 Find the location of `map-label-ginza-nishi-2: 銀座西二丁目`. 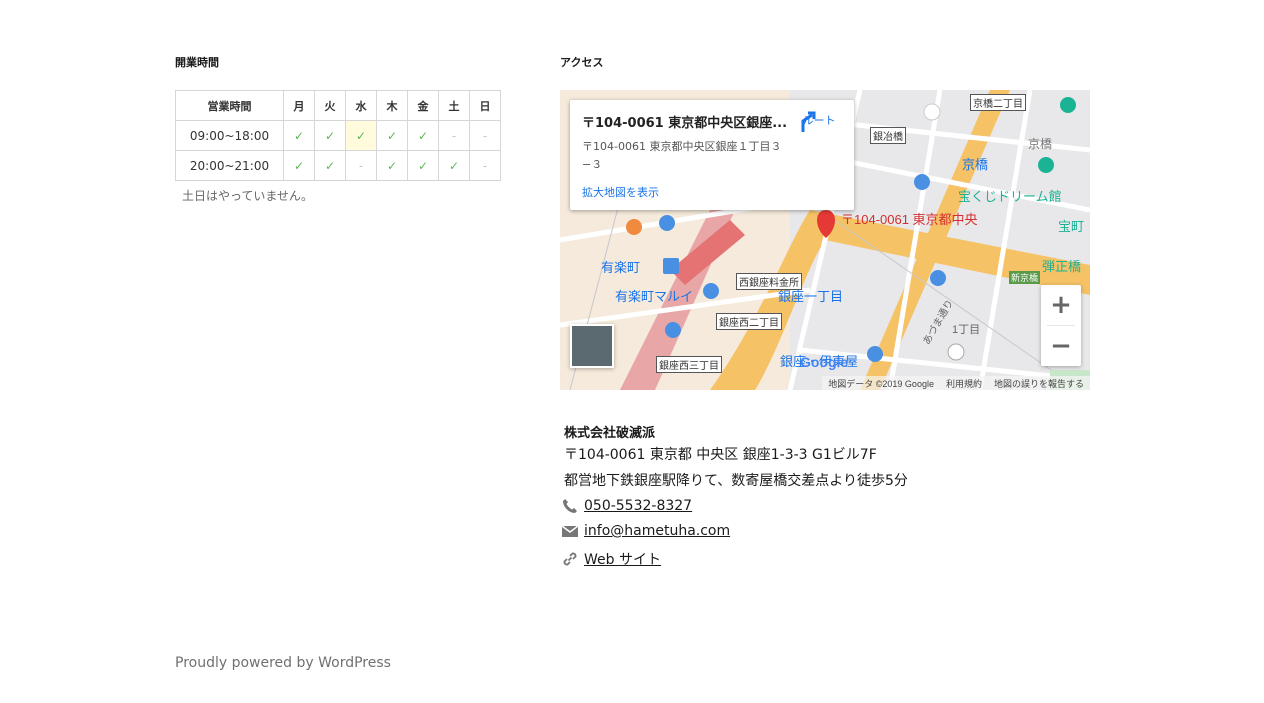

map-label-ginza-nishi-2: 銀座西二丁目 is located at coordinates (749, 321).